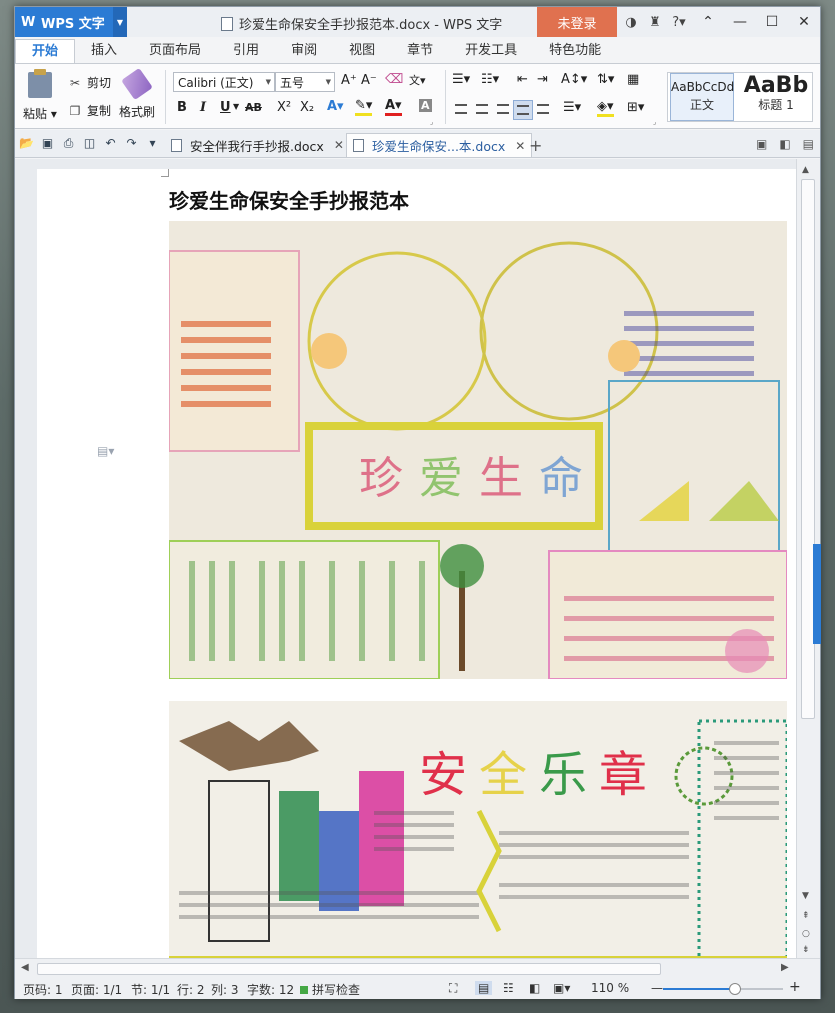 This screenshot has width=835, height=1013. What do you see at coordinates (425, 105) in the screenshot?
I see `char-shading-icon: A` at bounding box center [425, 105].